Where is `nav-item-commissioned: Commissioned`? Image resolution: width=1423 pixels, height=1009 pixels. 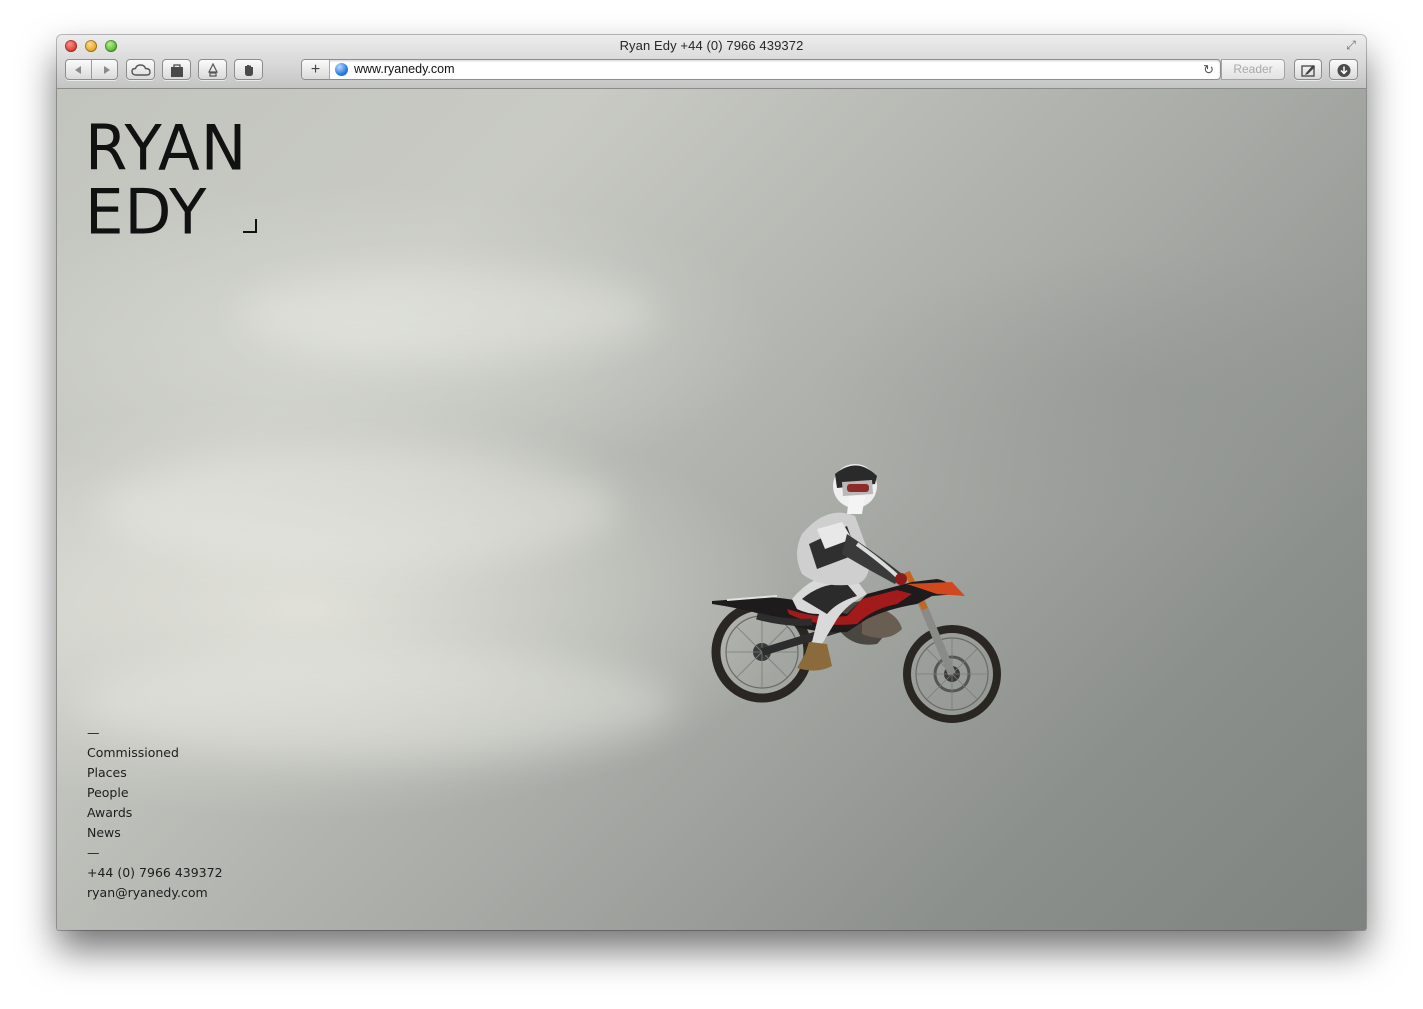 nav-item-commissioned: Commissioned is located at coordinates (155, 753).